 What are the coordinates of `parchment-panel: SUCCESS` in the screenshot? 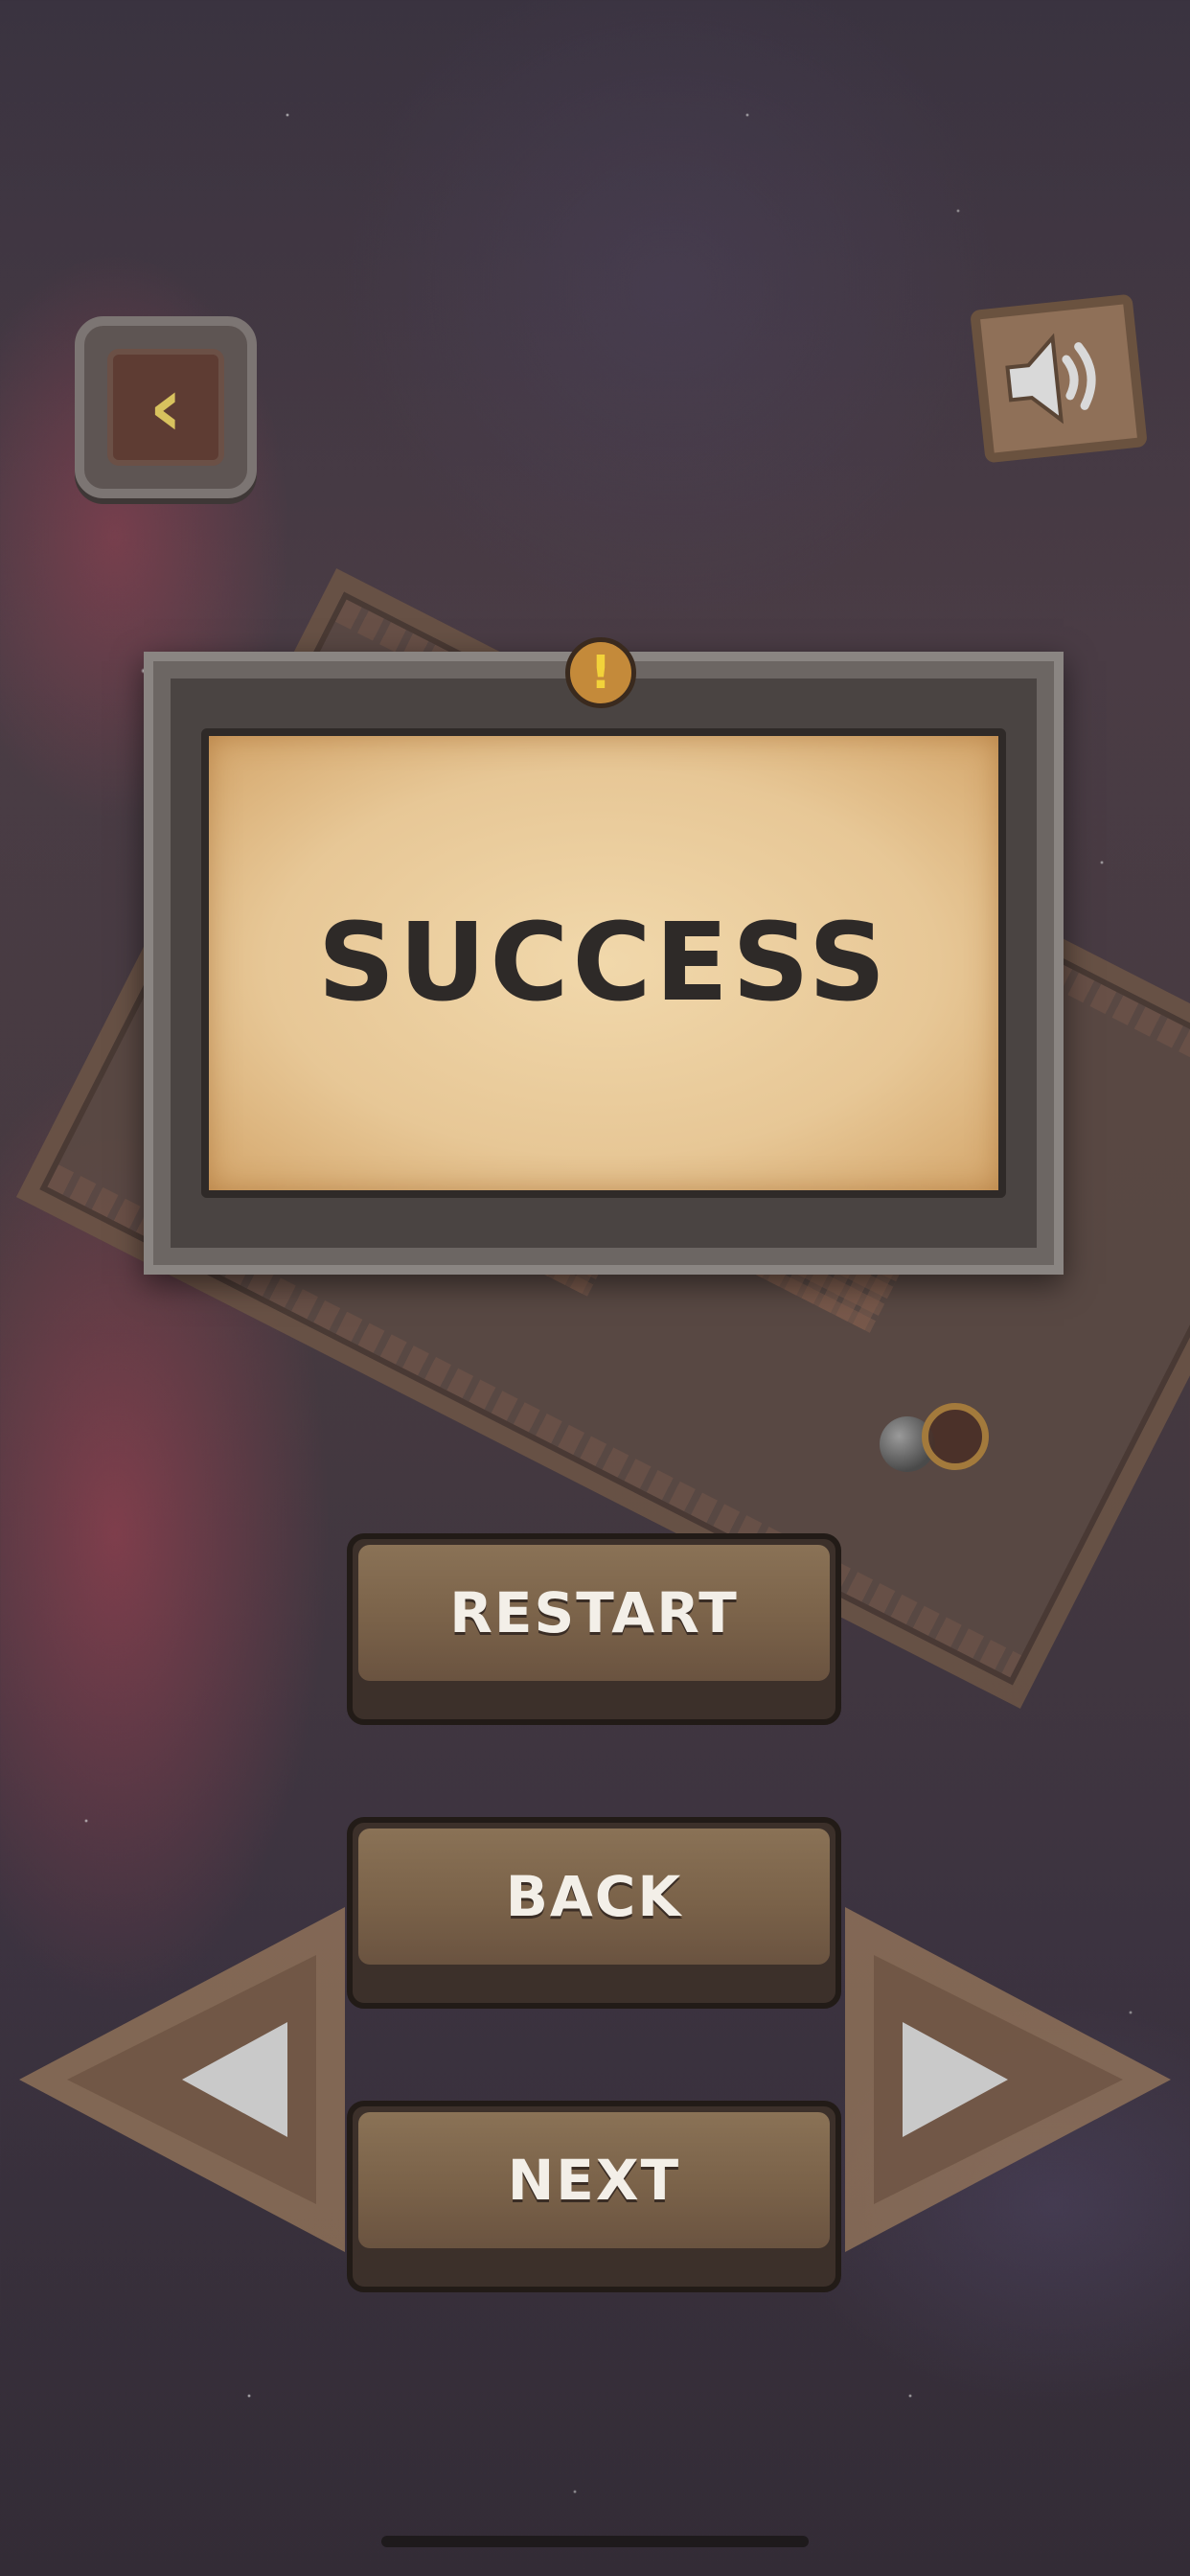 It's located at (604, 963).